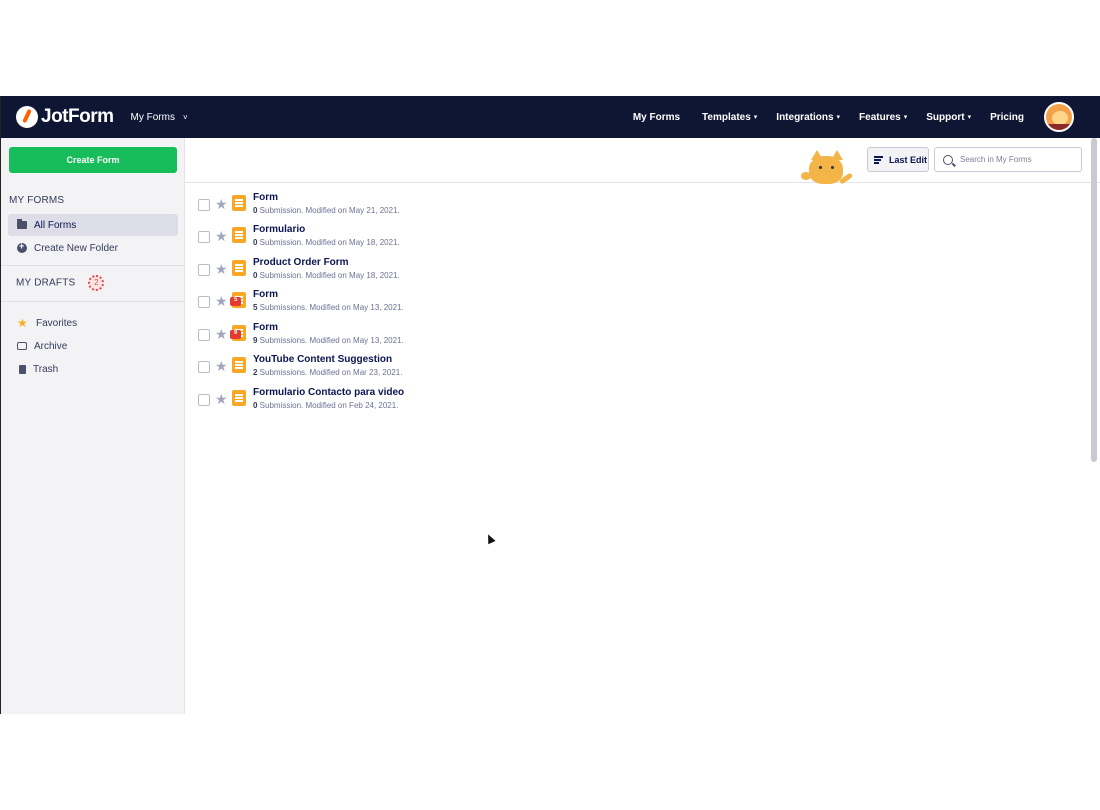 This screenshot has height=810, width=1100. I want to click on nav-support: Support ▾, so click(948, 117).